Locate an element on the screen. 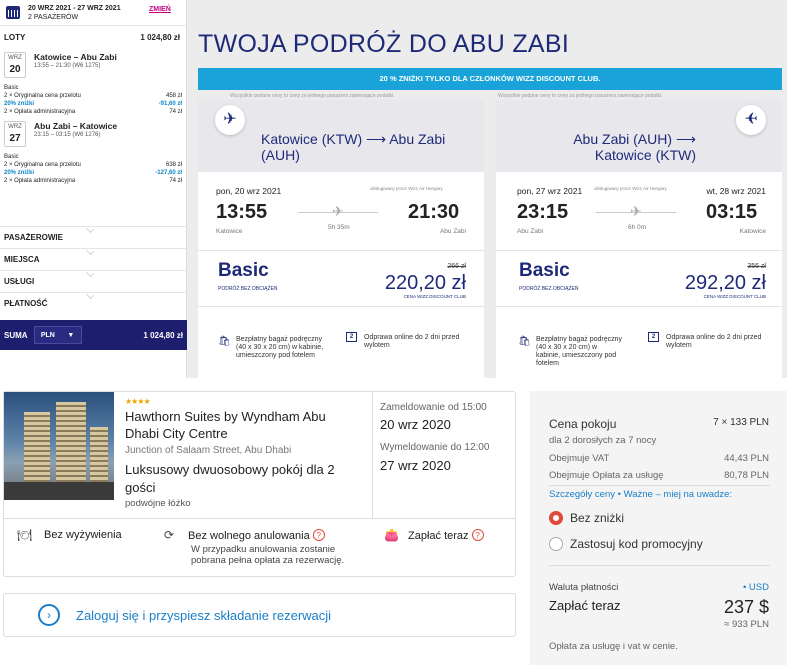 This screenshot has width=787, height=665. nav-label: MIEJSCA is located at coordinates (22, 259).